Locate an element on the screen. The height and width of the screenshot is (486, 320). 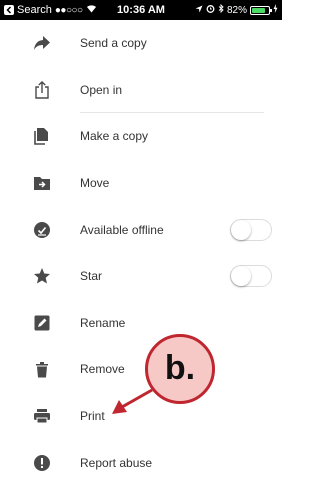
menu-item-print: Print is located at coordinates (141, 416).